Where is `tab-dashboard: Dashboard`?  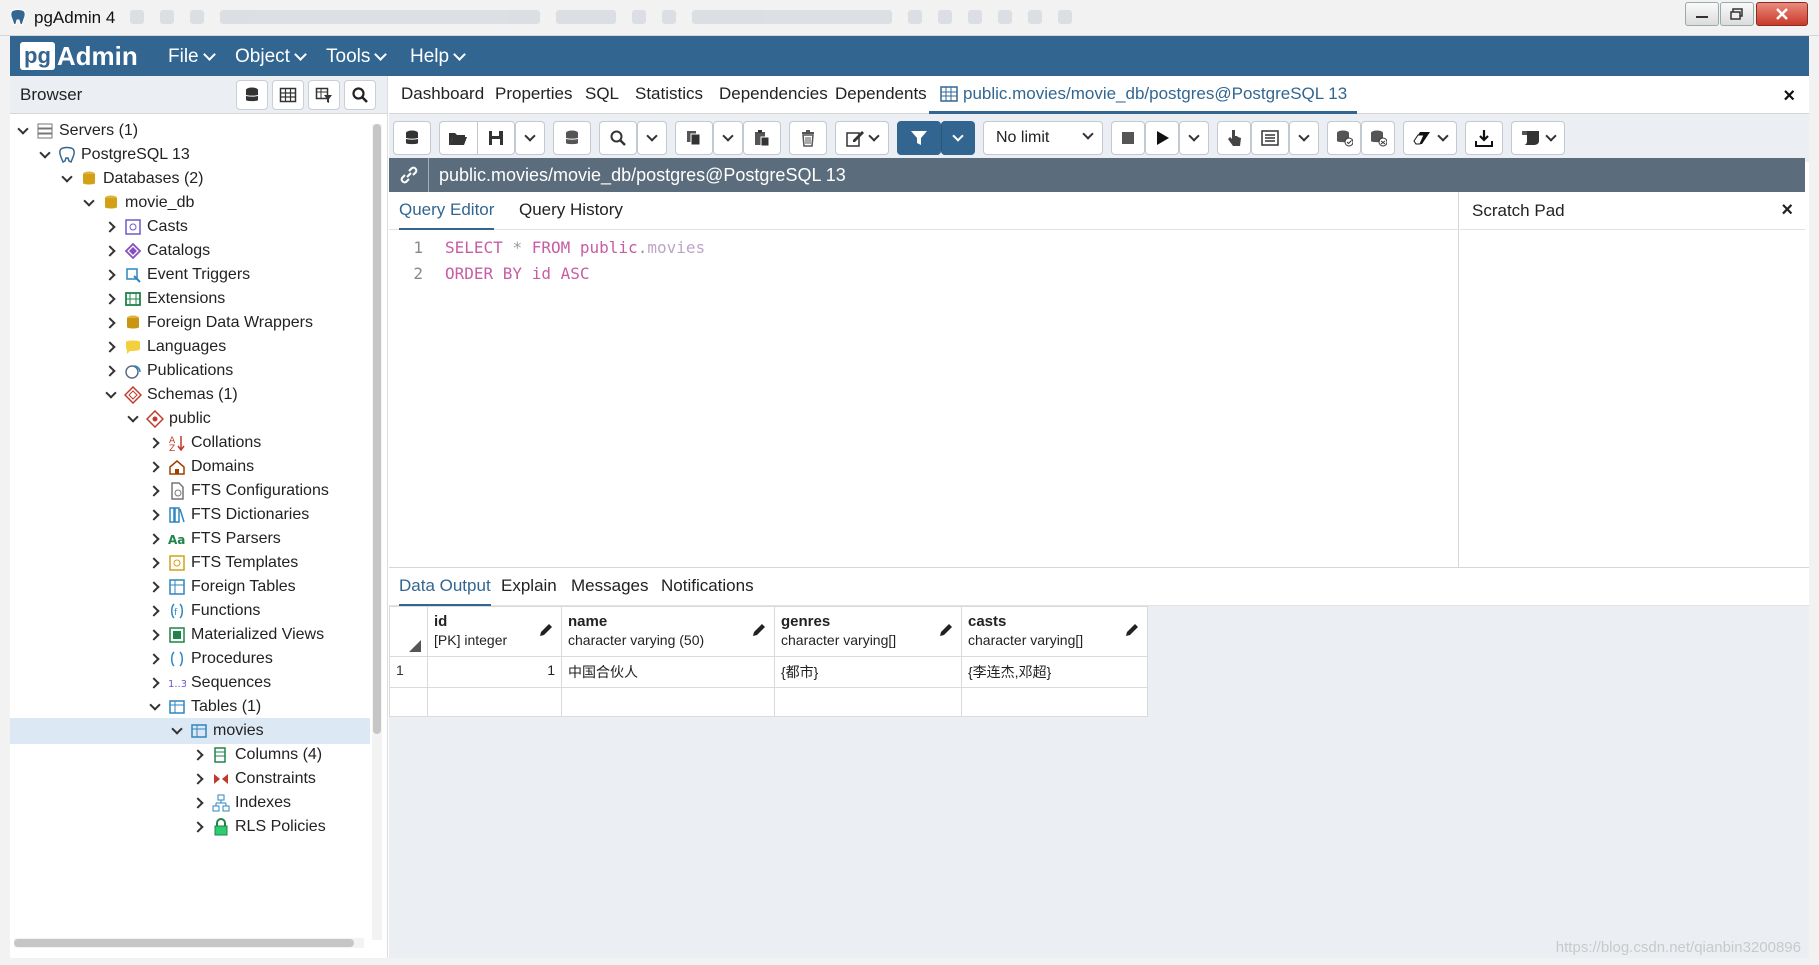 tab-dashboard: Dashboard is located at coordinates (442, 94).